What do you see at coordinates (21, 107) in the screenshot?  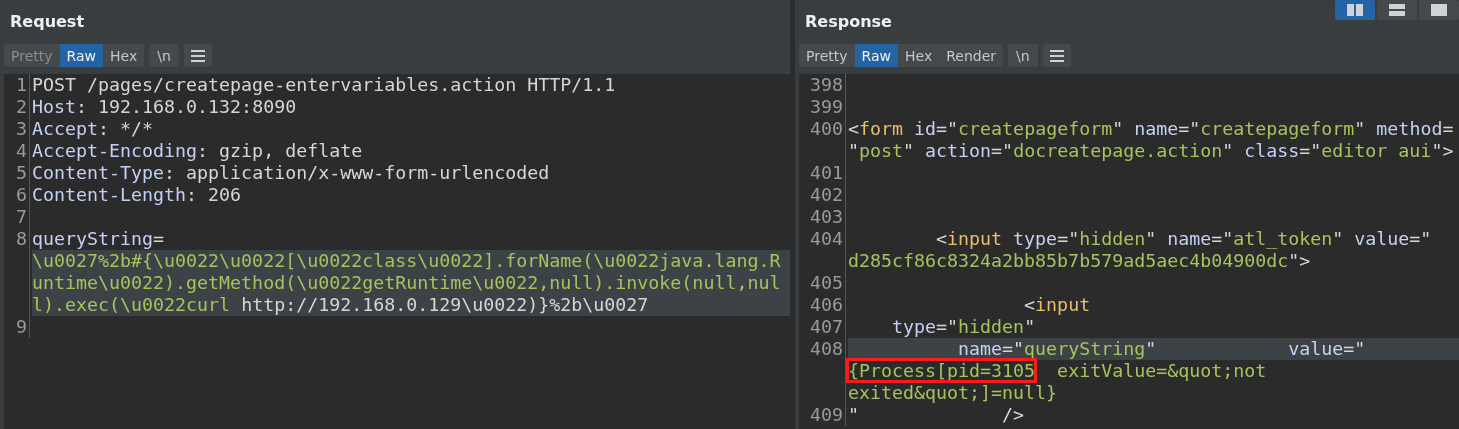 I see `line-number: 2` at bounding box center [21, 107].